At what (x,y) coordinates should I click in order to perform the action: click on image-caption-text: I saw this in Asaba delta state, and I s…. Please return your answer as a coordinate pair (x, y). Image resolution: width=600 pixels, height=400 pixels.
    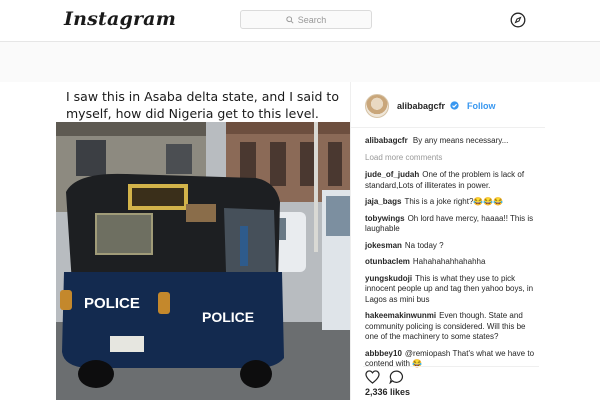
    Looking at the image, I should click on (202, 105).